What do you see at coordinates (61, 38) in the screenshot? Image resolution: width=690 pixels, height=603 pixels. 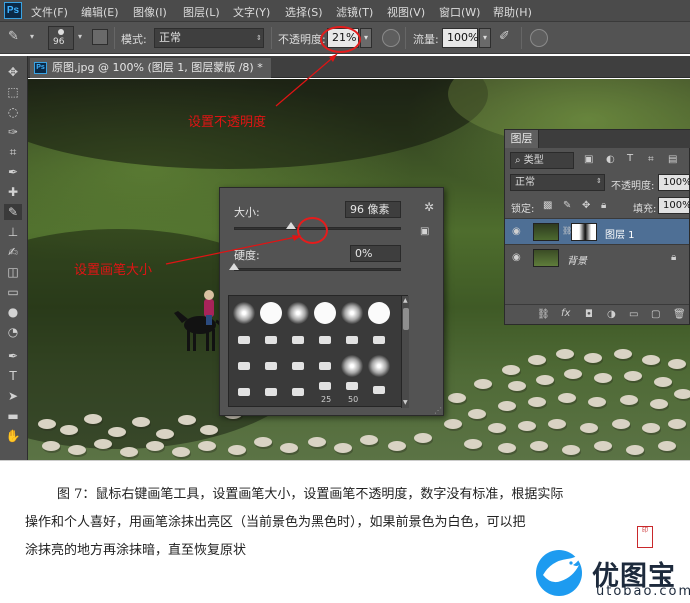 I see `brush-picker-button: 96` at bounding box center [61, 38].